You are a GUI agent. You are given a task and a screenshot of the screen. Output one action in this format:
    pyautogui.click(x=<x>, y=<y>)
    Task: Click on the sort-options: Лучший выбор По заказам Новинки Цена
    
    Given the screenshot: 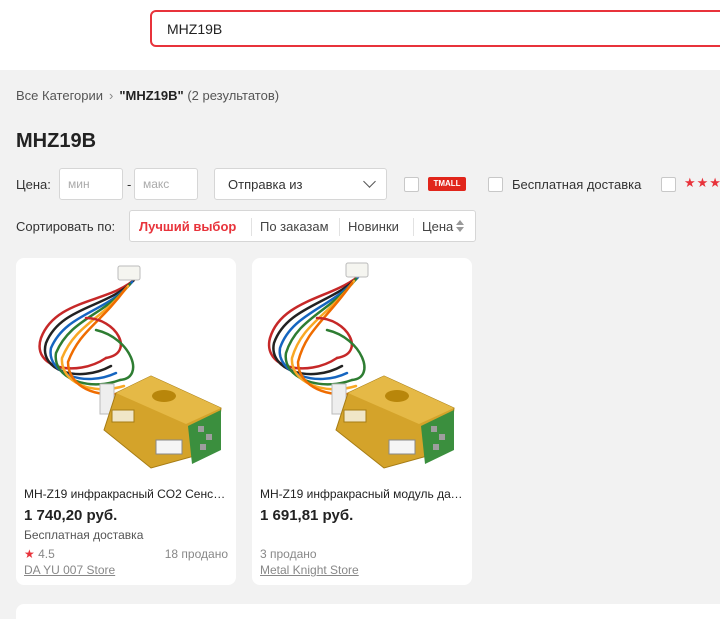 What is the action you would take?
    pyautogui.click(x=302, y=226)
    